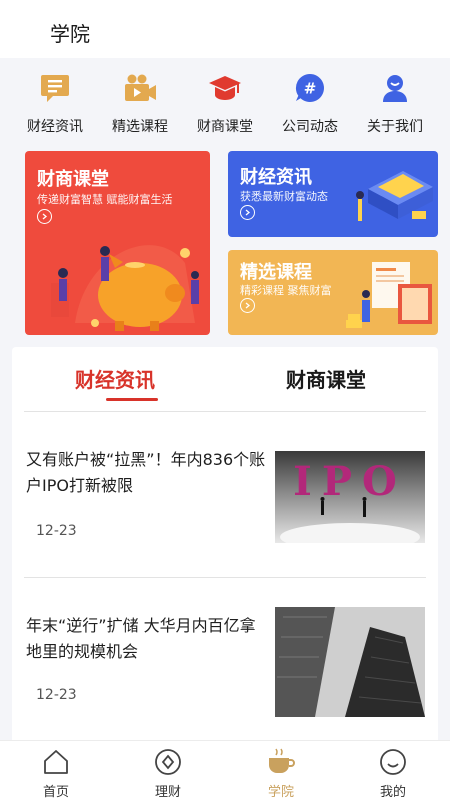  I want to click on piggy-bank-illustration, so click(125, 288).